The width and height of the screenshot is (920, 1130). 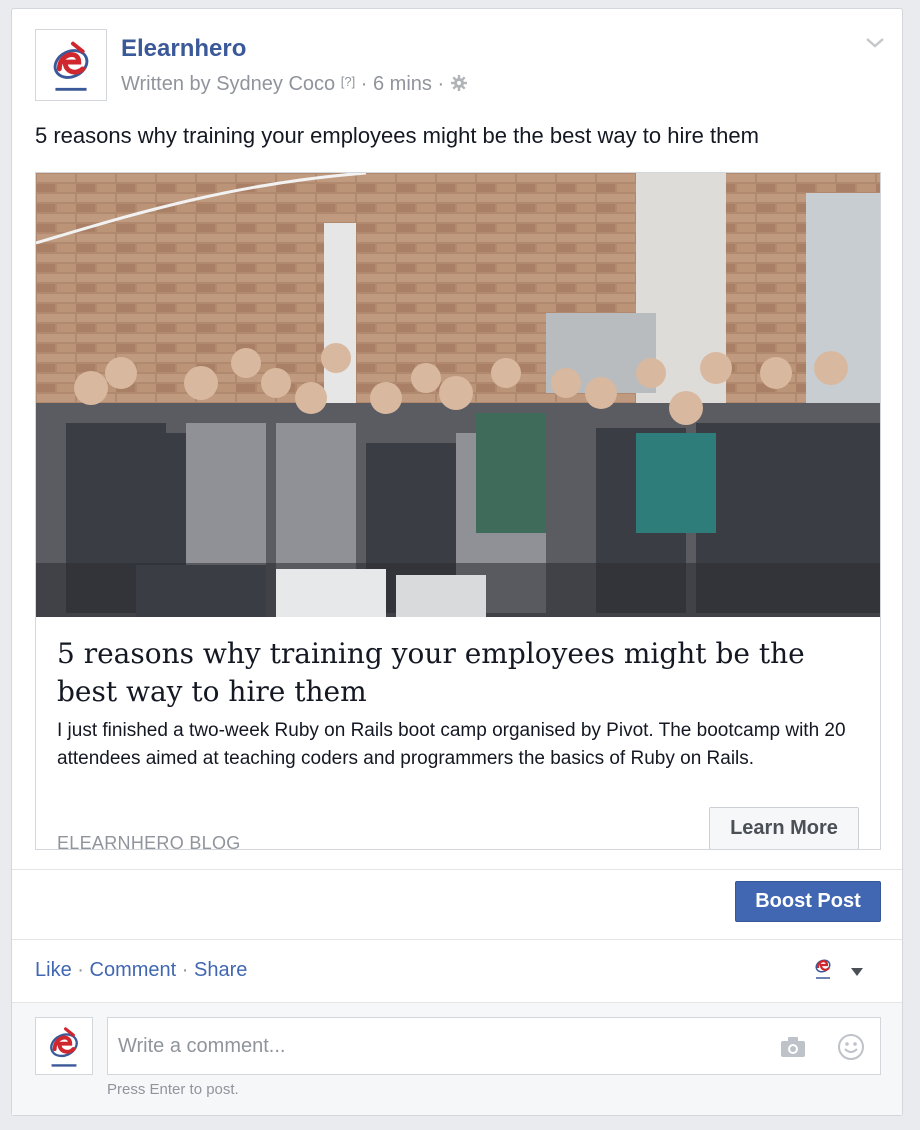 What do you see at coordinates (784, 828) in the screenshot?
I see `learn-more-button: Learn More` at bounding box center [784, 828].